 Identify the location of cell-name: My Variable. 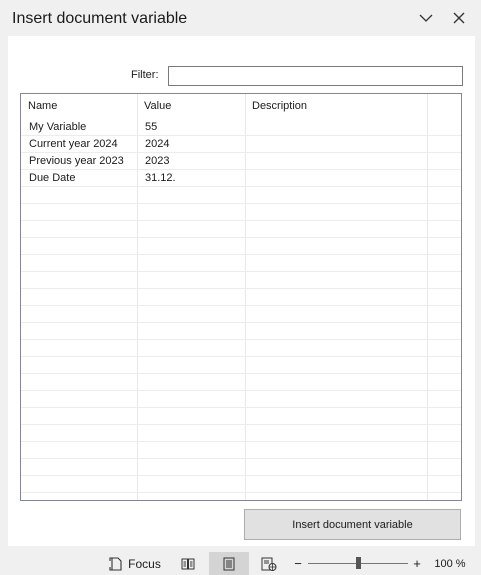
(58, 127).